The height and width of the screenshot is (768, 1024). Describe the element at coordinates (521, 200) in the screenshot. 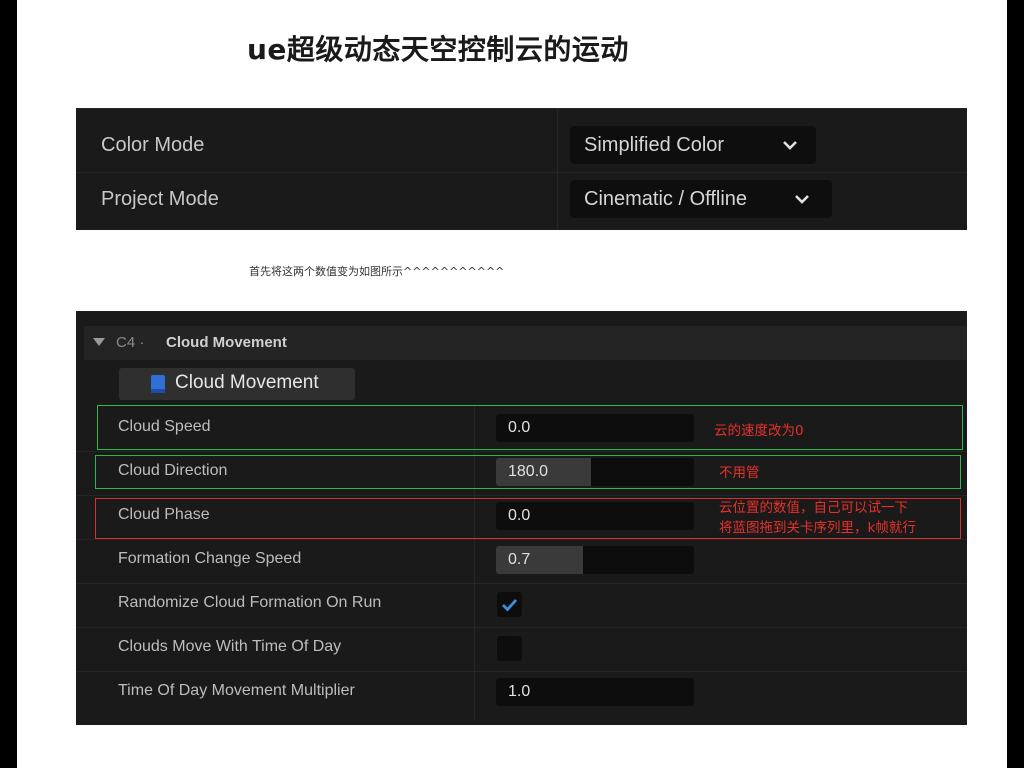

I see `project-mode-row: Project Mode Cinematic / Offline` at that location.